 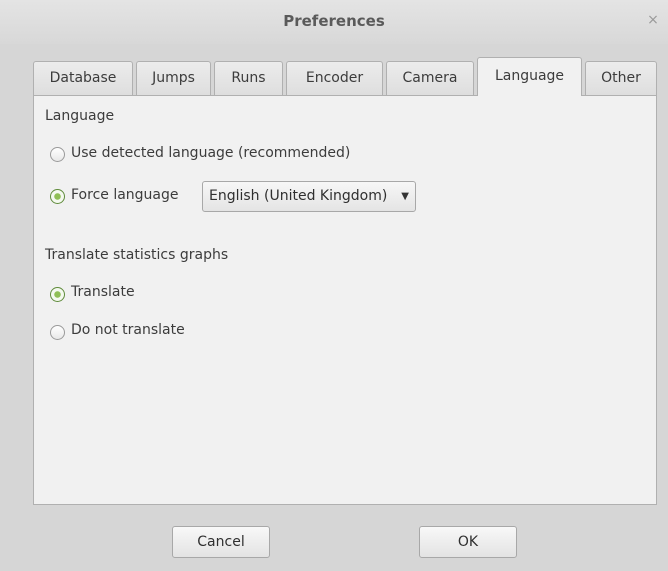 I want to click on do-not-translate-label: Do not translate, so click(x=128, y=330).